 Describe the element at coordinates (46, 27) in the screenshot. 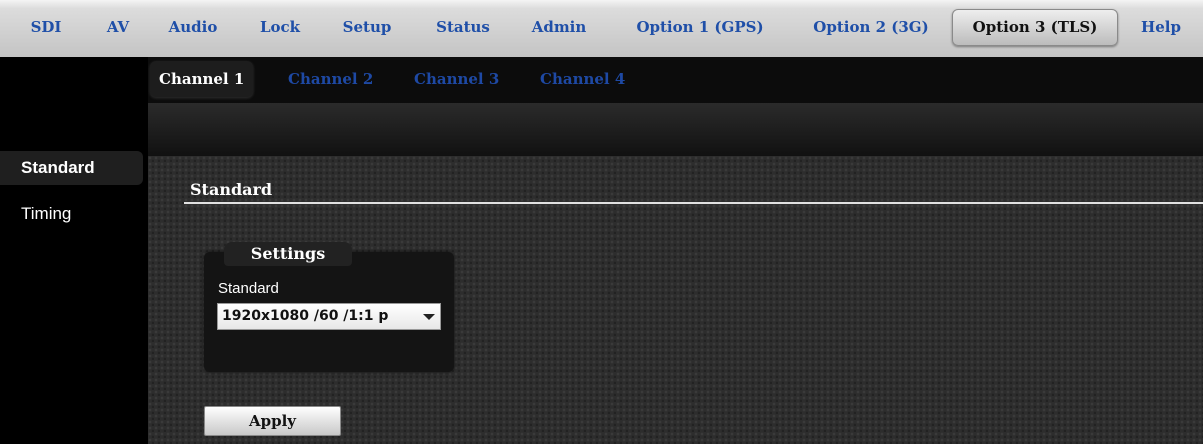

I see `nav-sdi: SDI` at that location.